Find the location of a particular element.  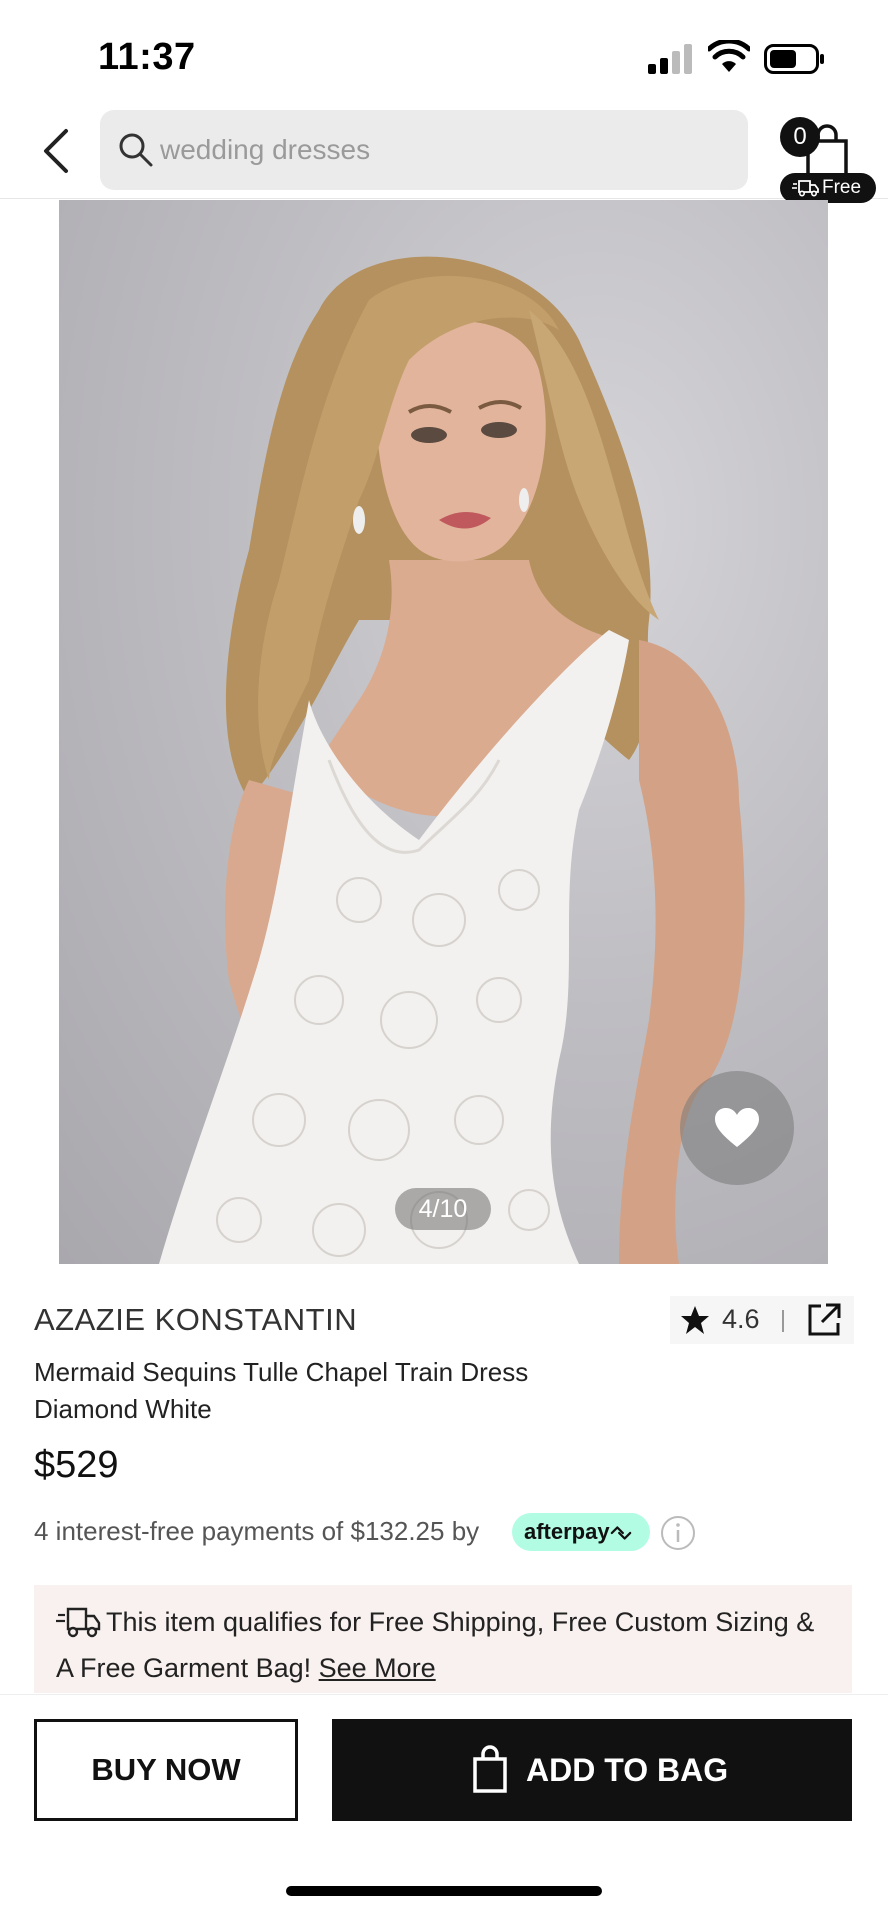

add-to-bag-button: ADD TO BAG is located at coordinates (592, 1770).